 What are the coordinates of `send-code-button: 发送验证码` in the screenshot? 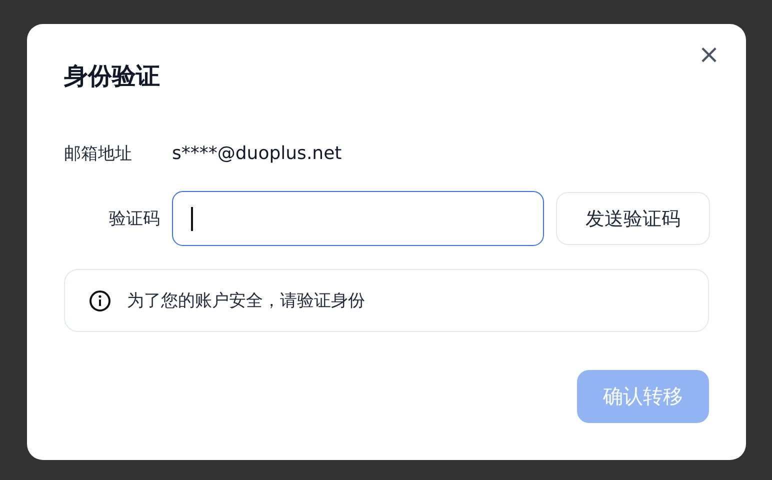 It's located at (633, 218).